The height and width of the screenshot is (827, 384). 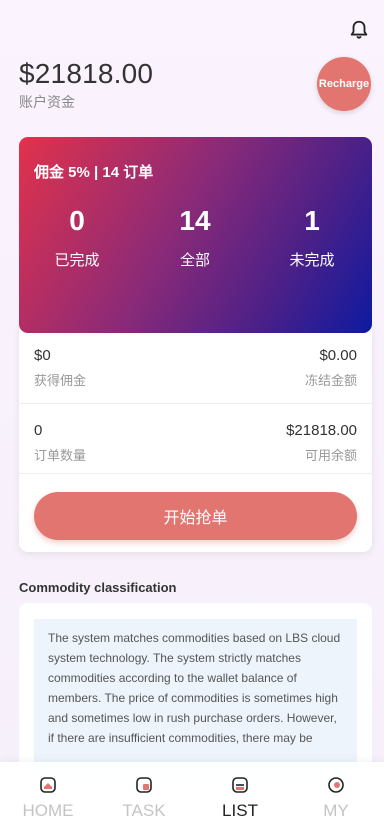 What do you see at coordinates (195, 439) in the screenshot?
I see `info-row-orders: 0 订单数量 $21818.00 可用余额` at bounding box center [195, 439].